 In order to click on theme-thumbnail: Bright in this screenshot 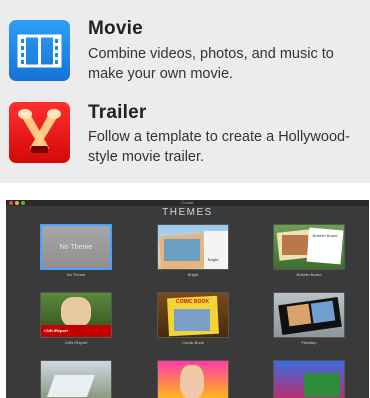, I will do `click(193, 247)`.